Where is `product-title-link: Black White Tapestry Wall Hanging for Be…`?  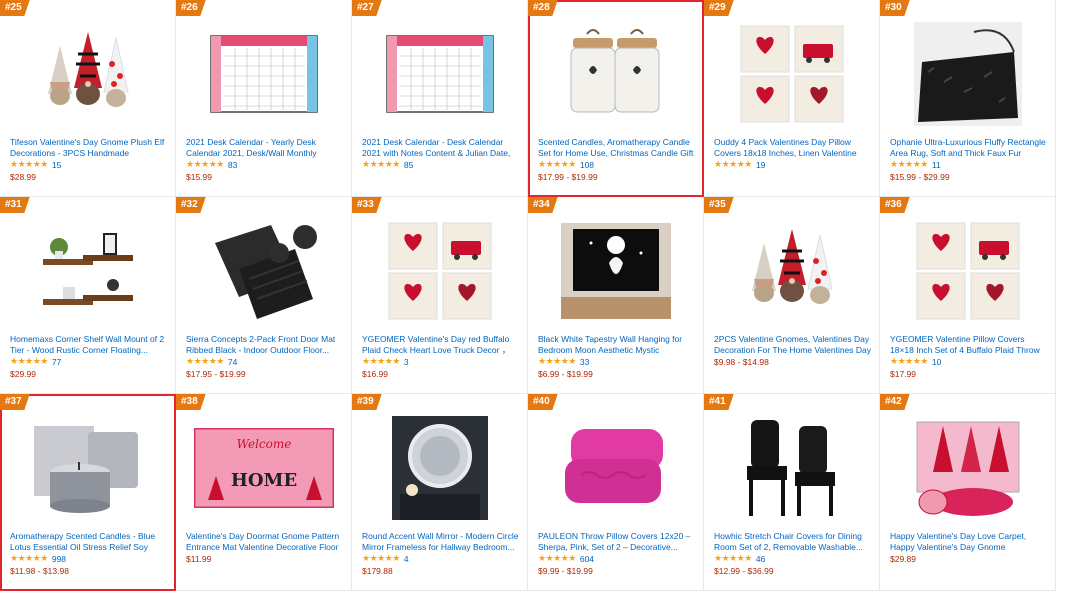
product-title-link: Black White Tapestry Wall Hanging for Be… is located at coordinates (616, 344).